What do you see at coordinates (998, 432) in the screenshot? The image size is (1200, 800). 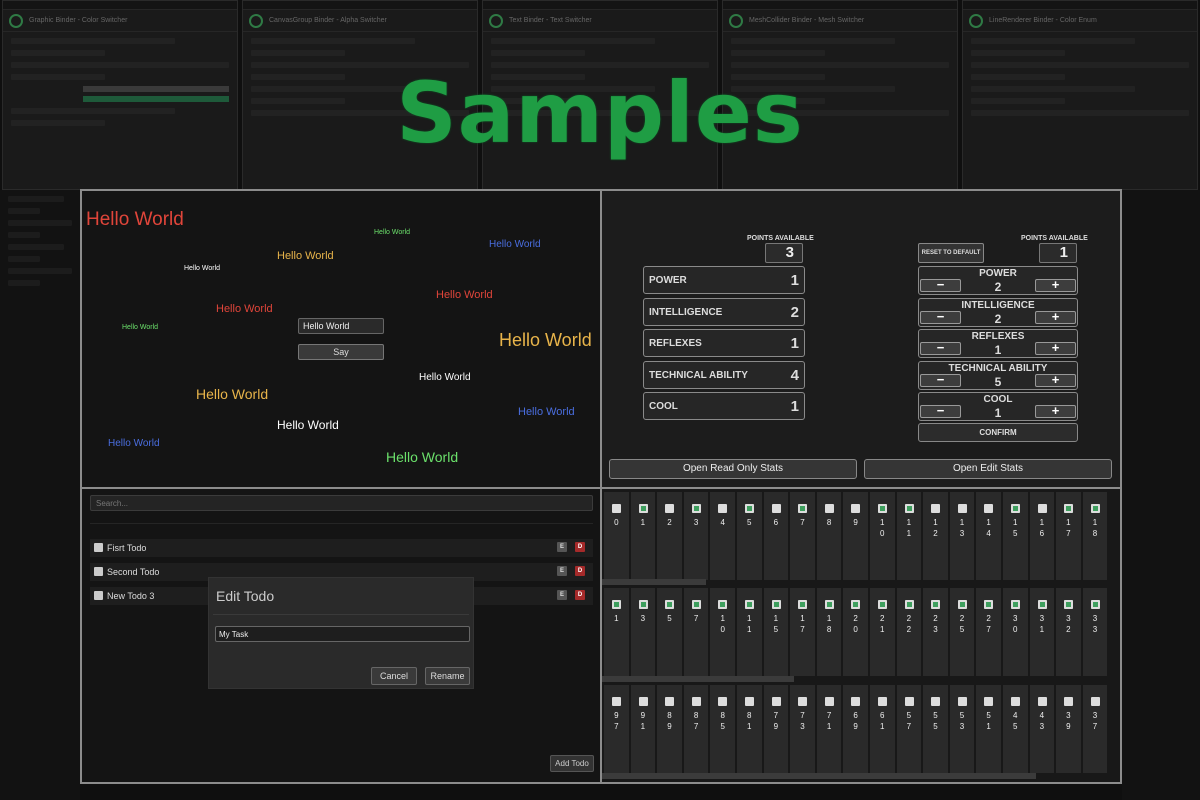 I see `confirm-button: CONFIRM` at bounding box center [998, 432].